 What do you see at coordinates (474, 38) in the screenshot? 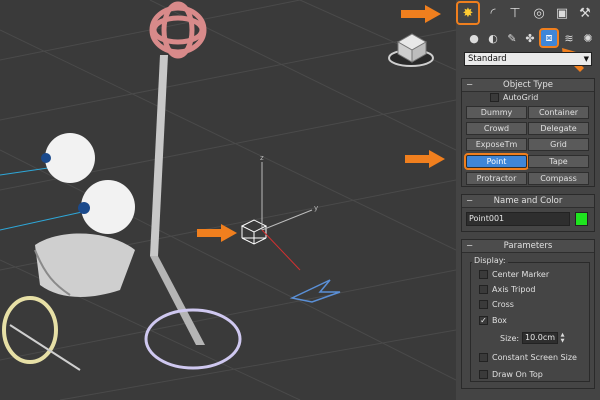
I see `geometry-icon: ●` at bounding box center [474, 38].